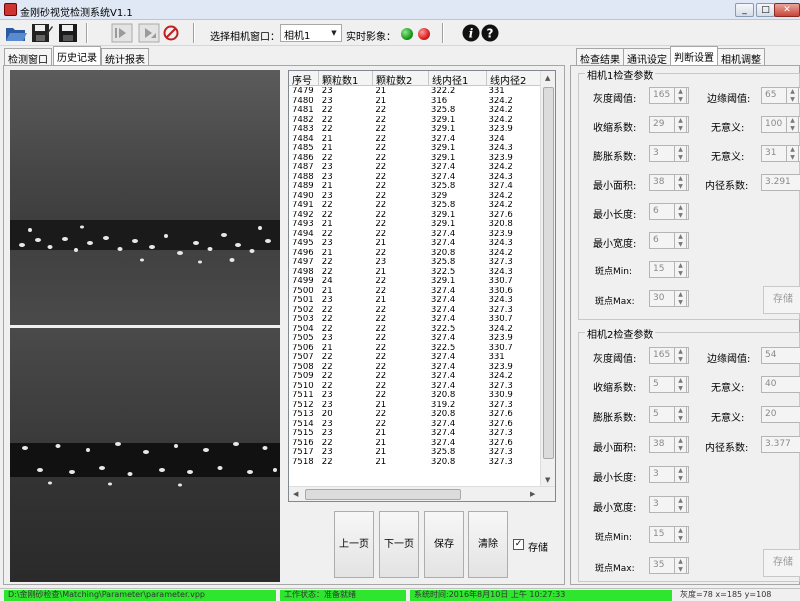 The height and width of the screenshot is (601, 800). Describe the element at coordinates (407, 34) in the screenshot. I see `green-led-icon` at that location.